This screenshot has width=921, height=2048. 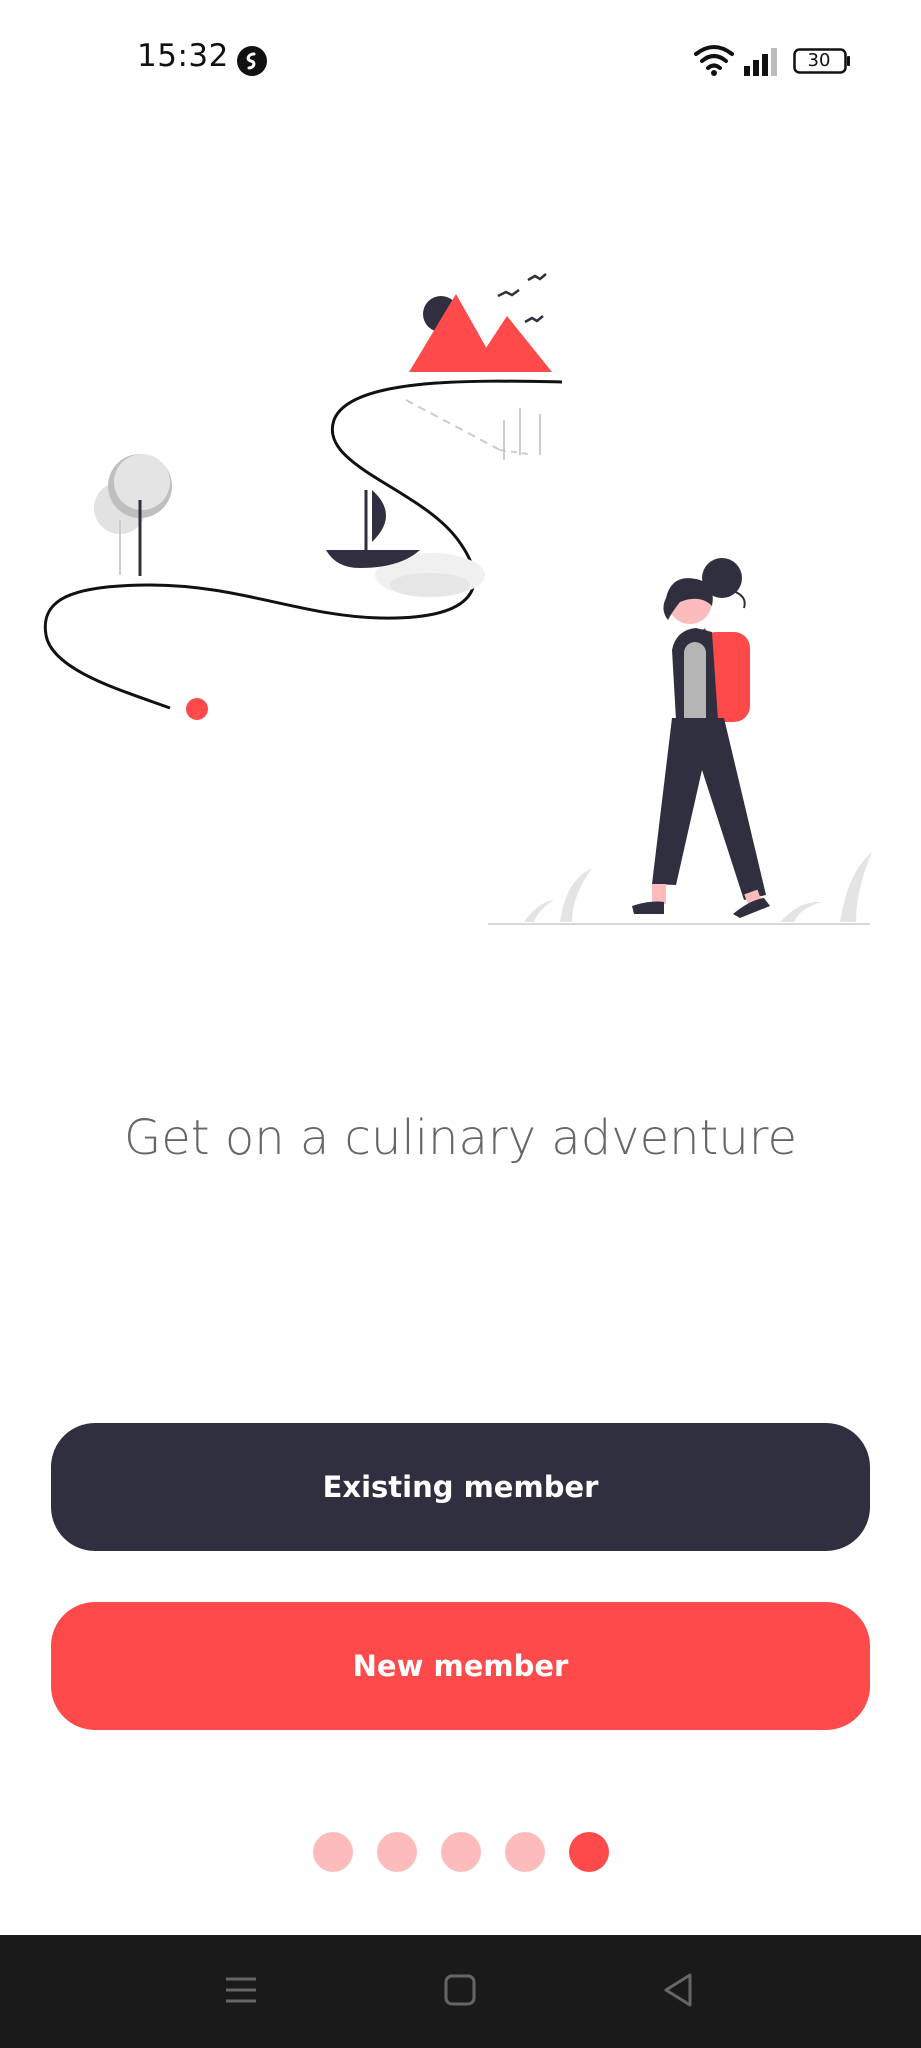 I want to click on grass, so click(x=698, y=887).